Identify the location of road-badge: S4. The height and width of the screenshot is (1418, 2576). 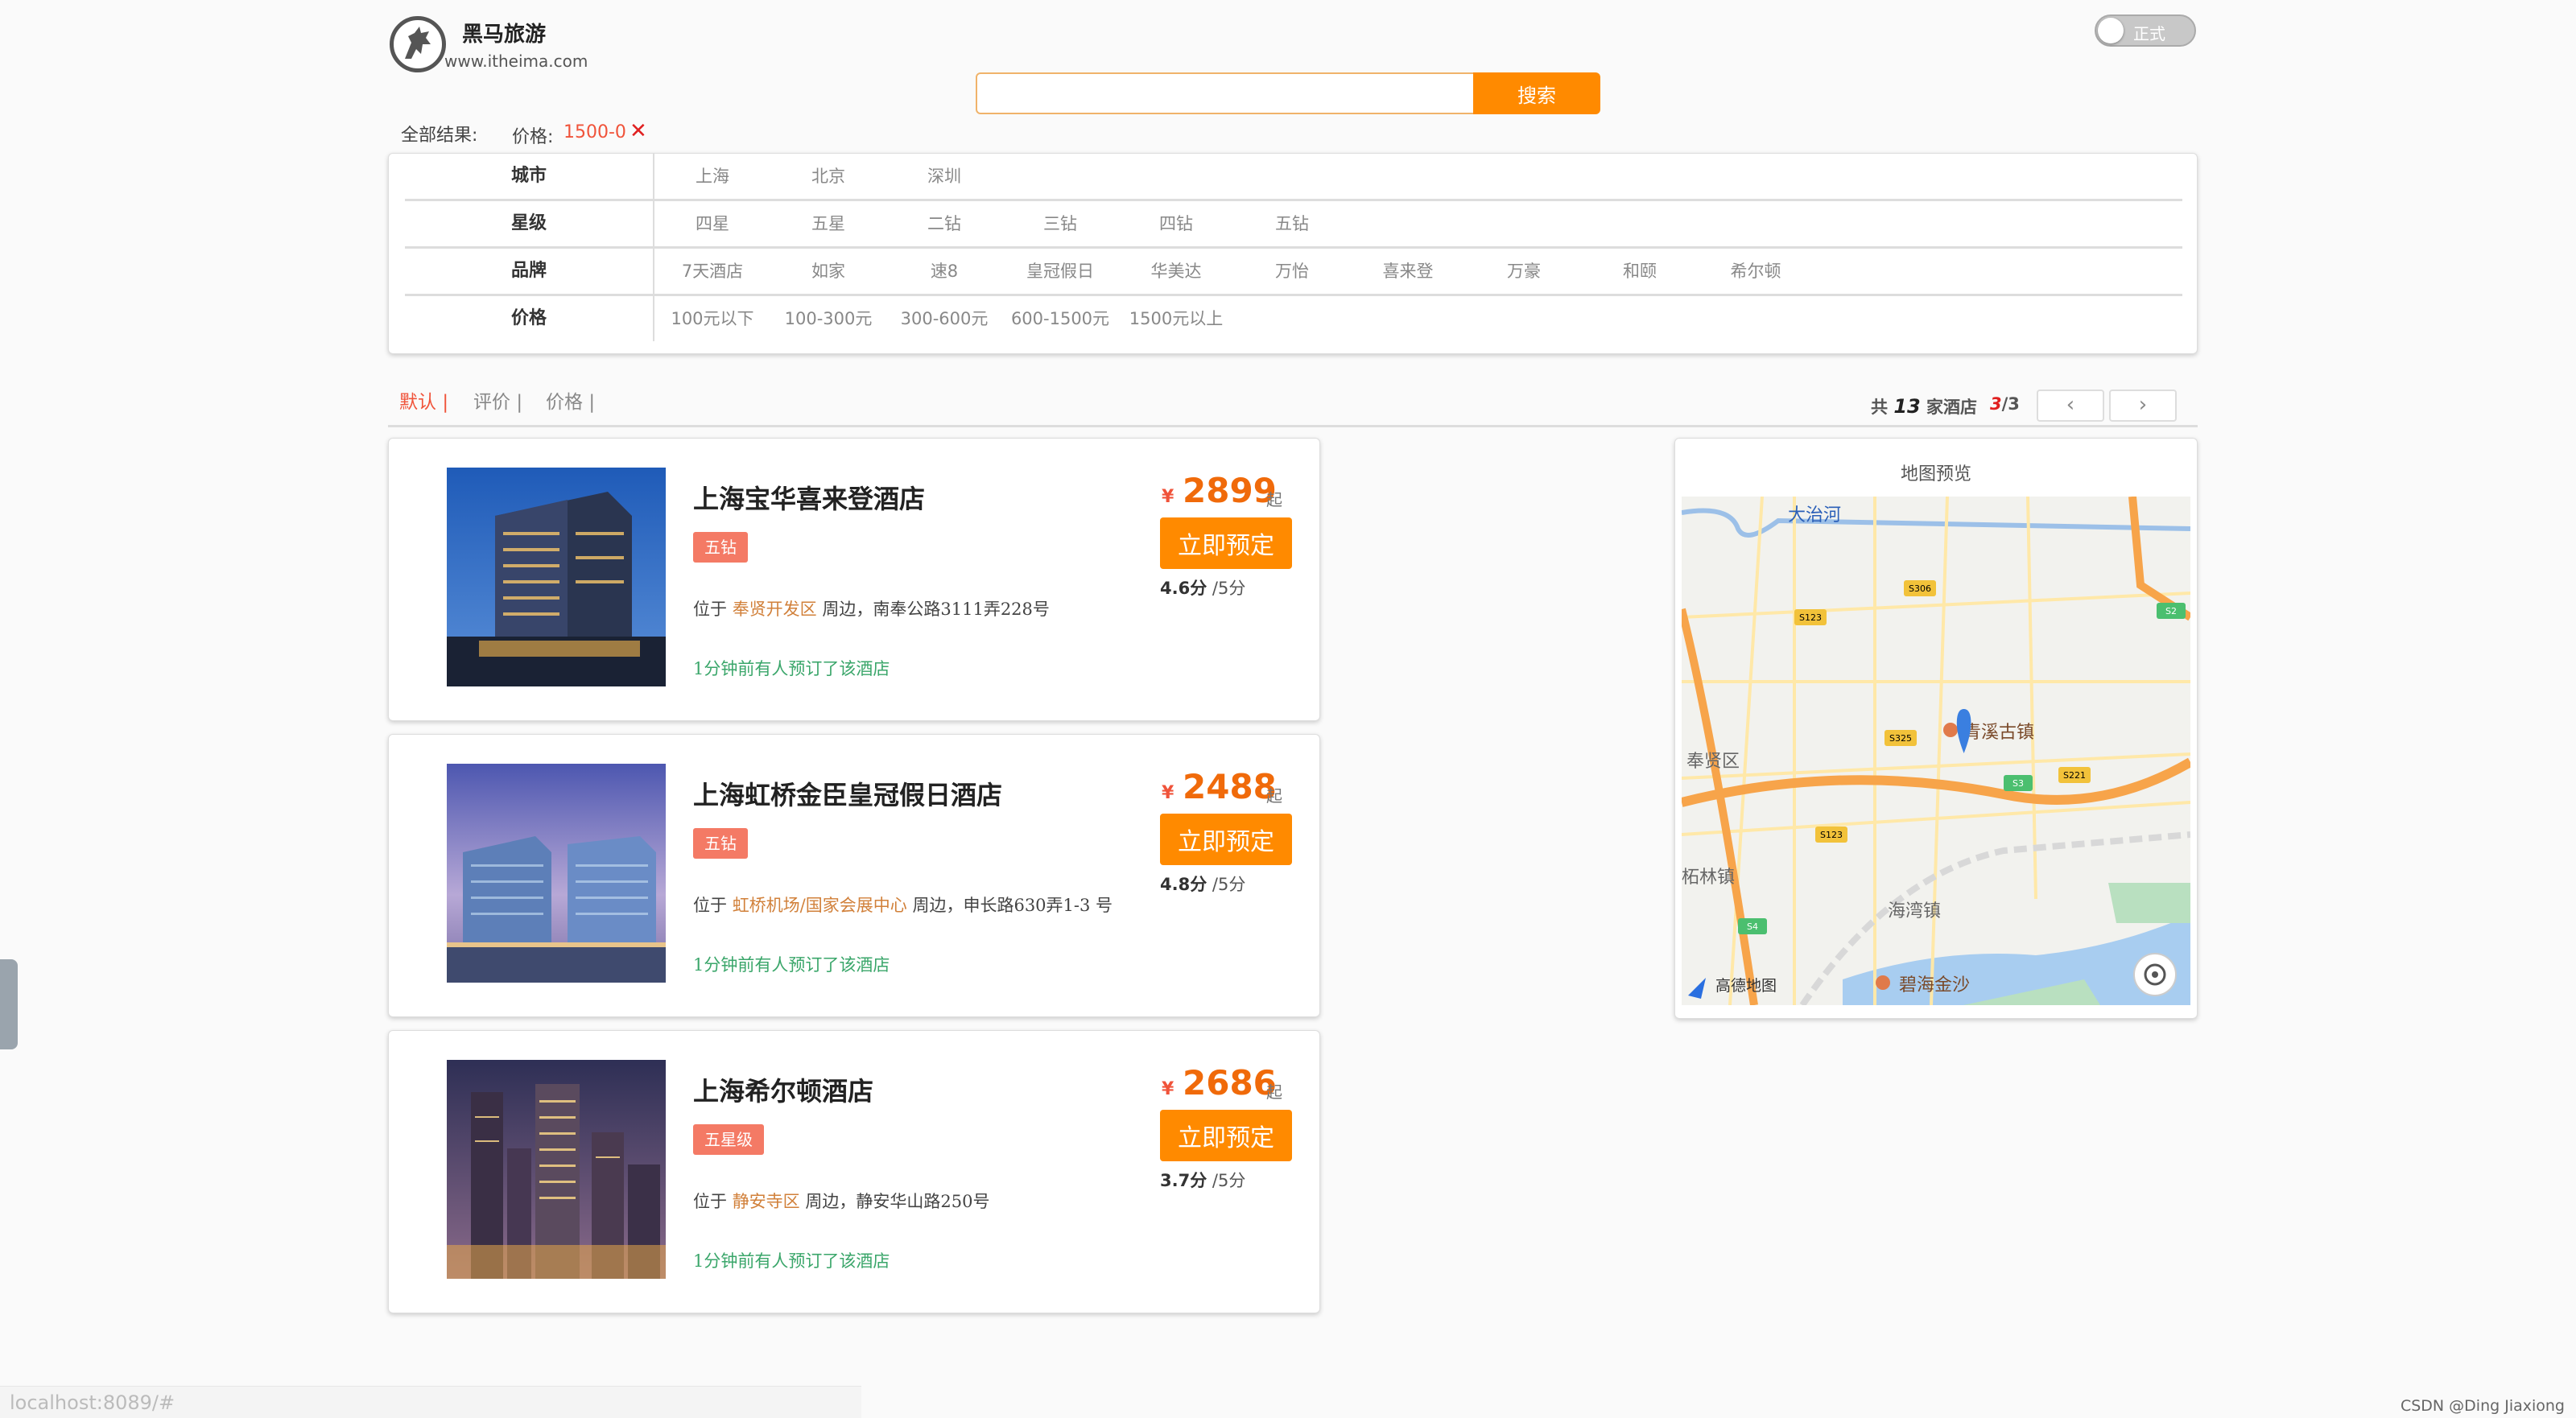
(1752, 926).